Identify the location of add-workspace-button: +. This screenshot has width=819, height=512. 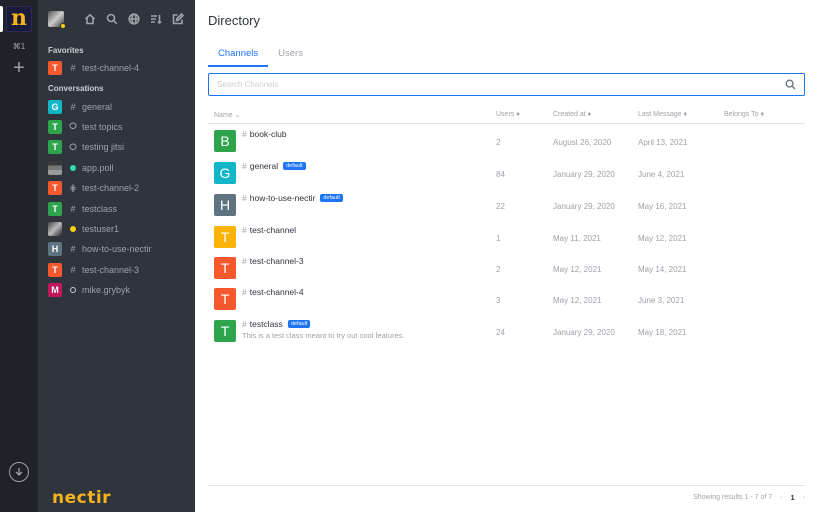
(19, 68).